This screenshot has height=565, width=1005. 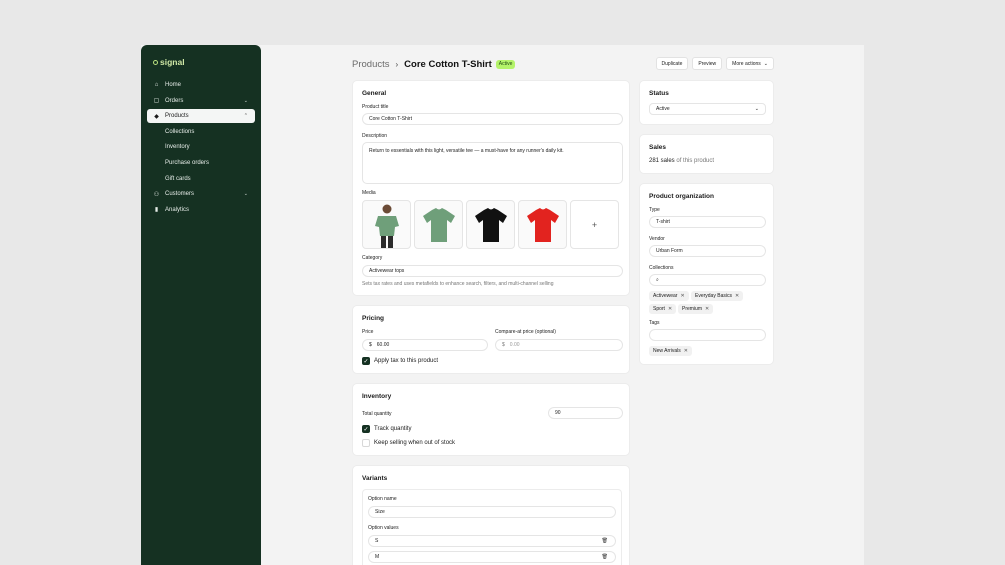 What do you see at coordinates (514, 345) in the screenshot?
I see `compare-price-placeholder: 0.00` at bounding box center [514, 345].